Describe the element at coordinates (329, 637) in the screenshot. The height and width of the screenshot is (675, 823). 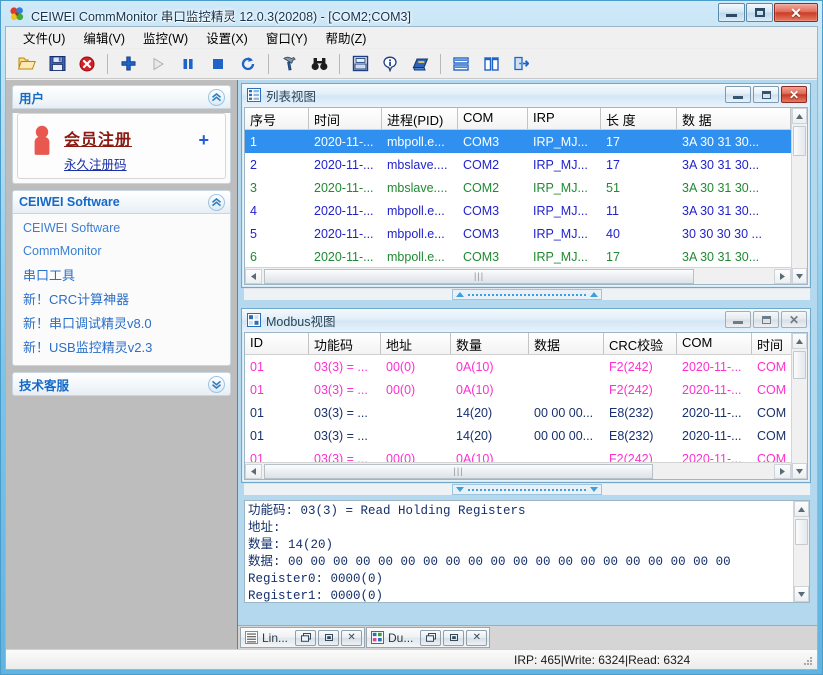
I see `taskbar-listview-minimize-button` at that location.